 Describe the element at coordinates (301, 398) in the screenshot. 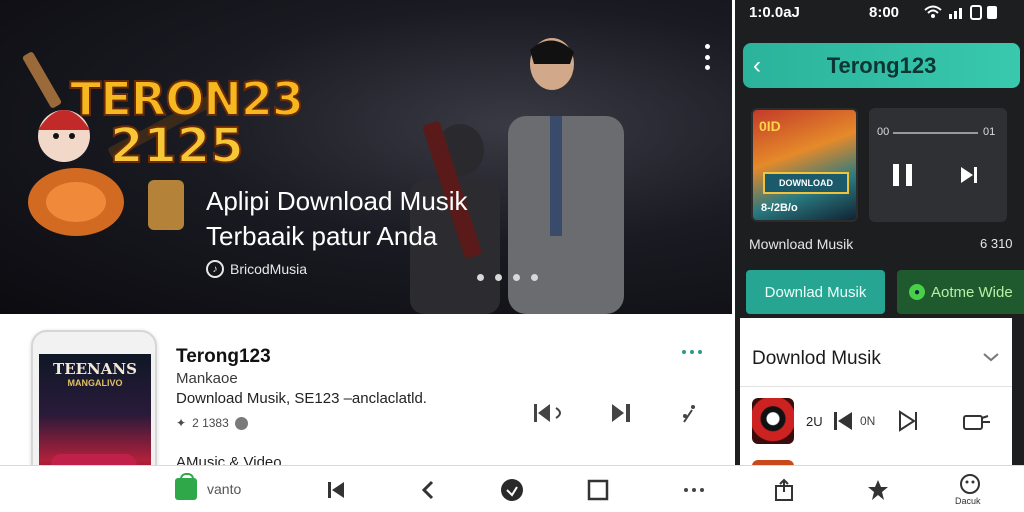

I see `app-description: Download Musik, SE123 –anclaclatld.` at that location.